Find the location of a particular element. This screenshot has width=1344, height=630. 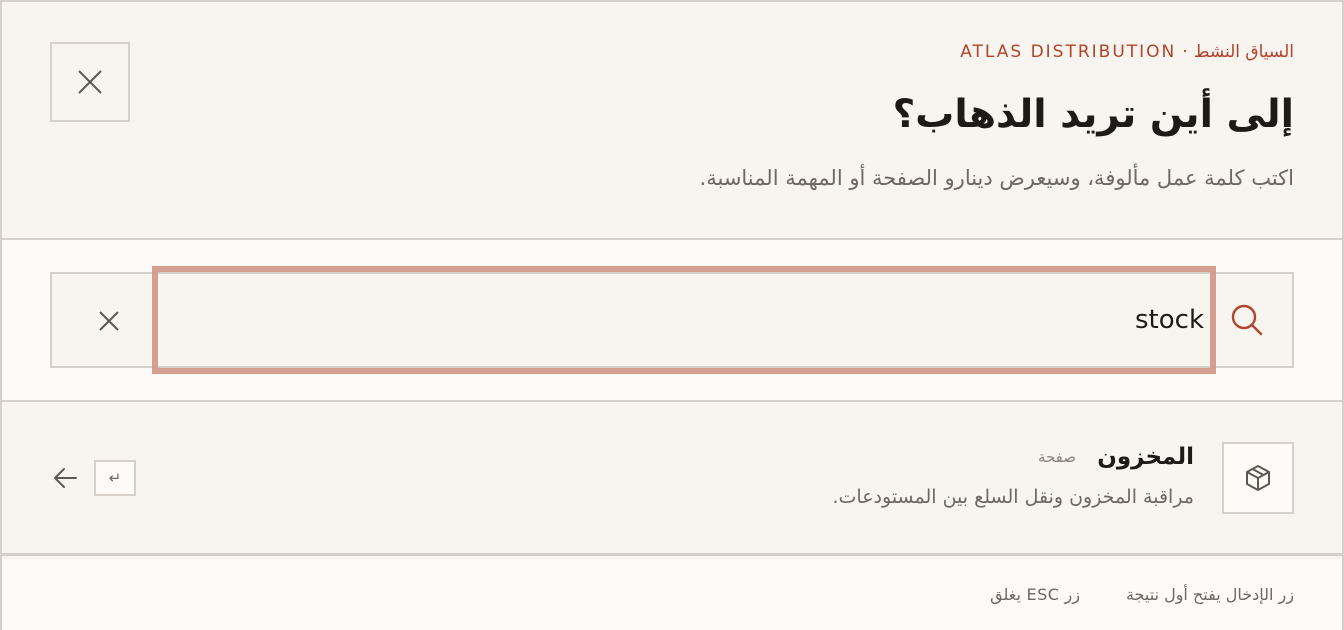

clear-icon is located at coordinates (109, 321).